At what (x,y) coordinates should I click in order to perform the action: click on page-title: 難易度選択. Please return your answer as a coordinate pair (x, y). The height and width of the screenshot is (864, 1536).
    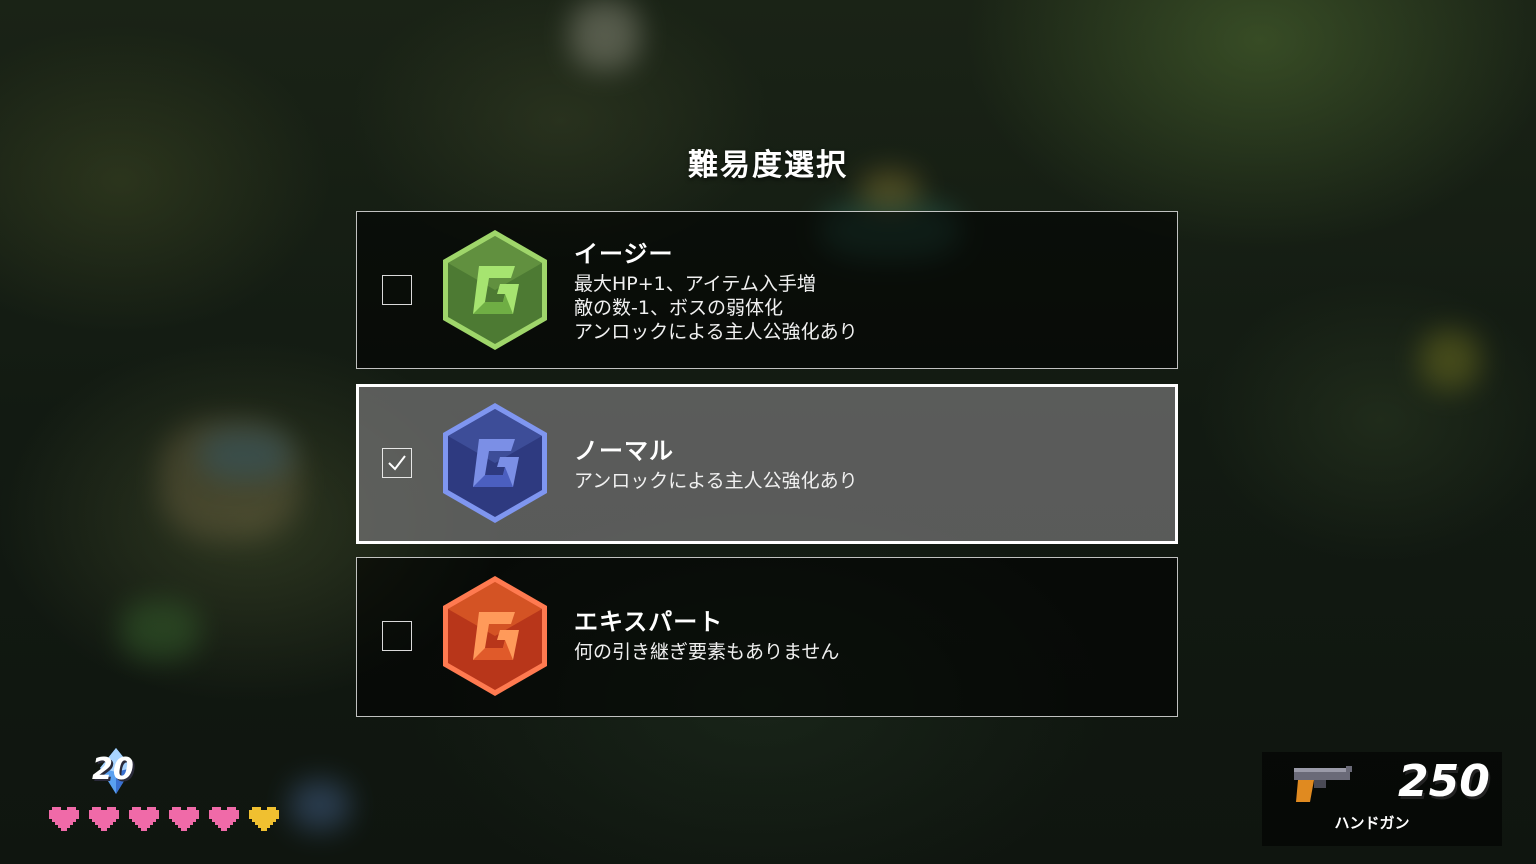
    Looking at the image, I should click on (768, 165).